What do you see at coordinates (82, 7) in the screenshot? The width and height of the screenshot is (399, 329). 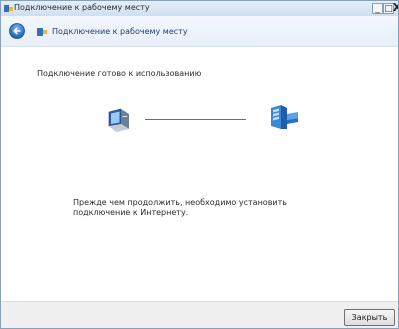 I see `window-title: Подключение к рабочему месту` at bounding box center [82, 7].